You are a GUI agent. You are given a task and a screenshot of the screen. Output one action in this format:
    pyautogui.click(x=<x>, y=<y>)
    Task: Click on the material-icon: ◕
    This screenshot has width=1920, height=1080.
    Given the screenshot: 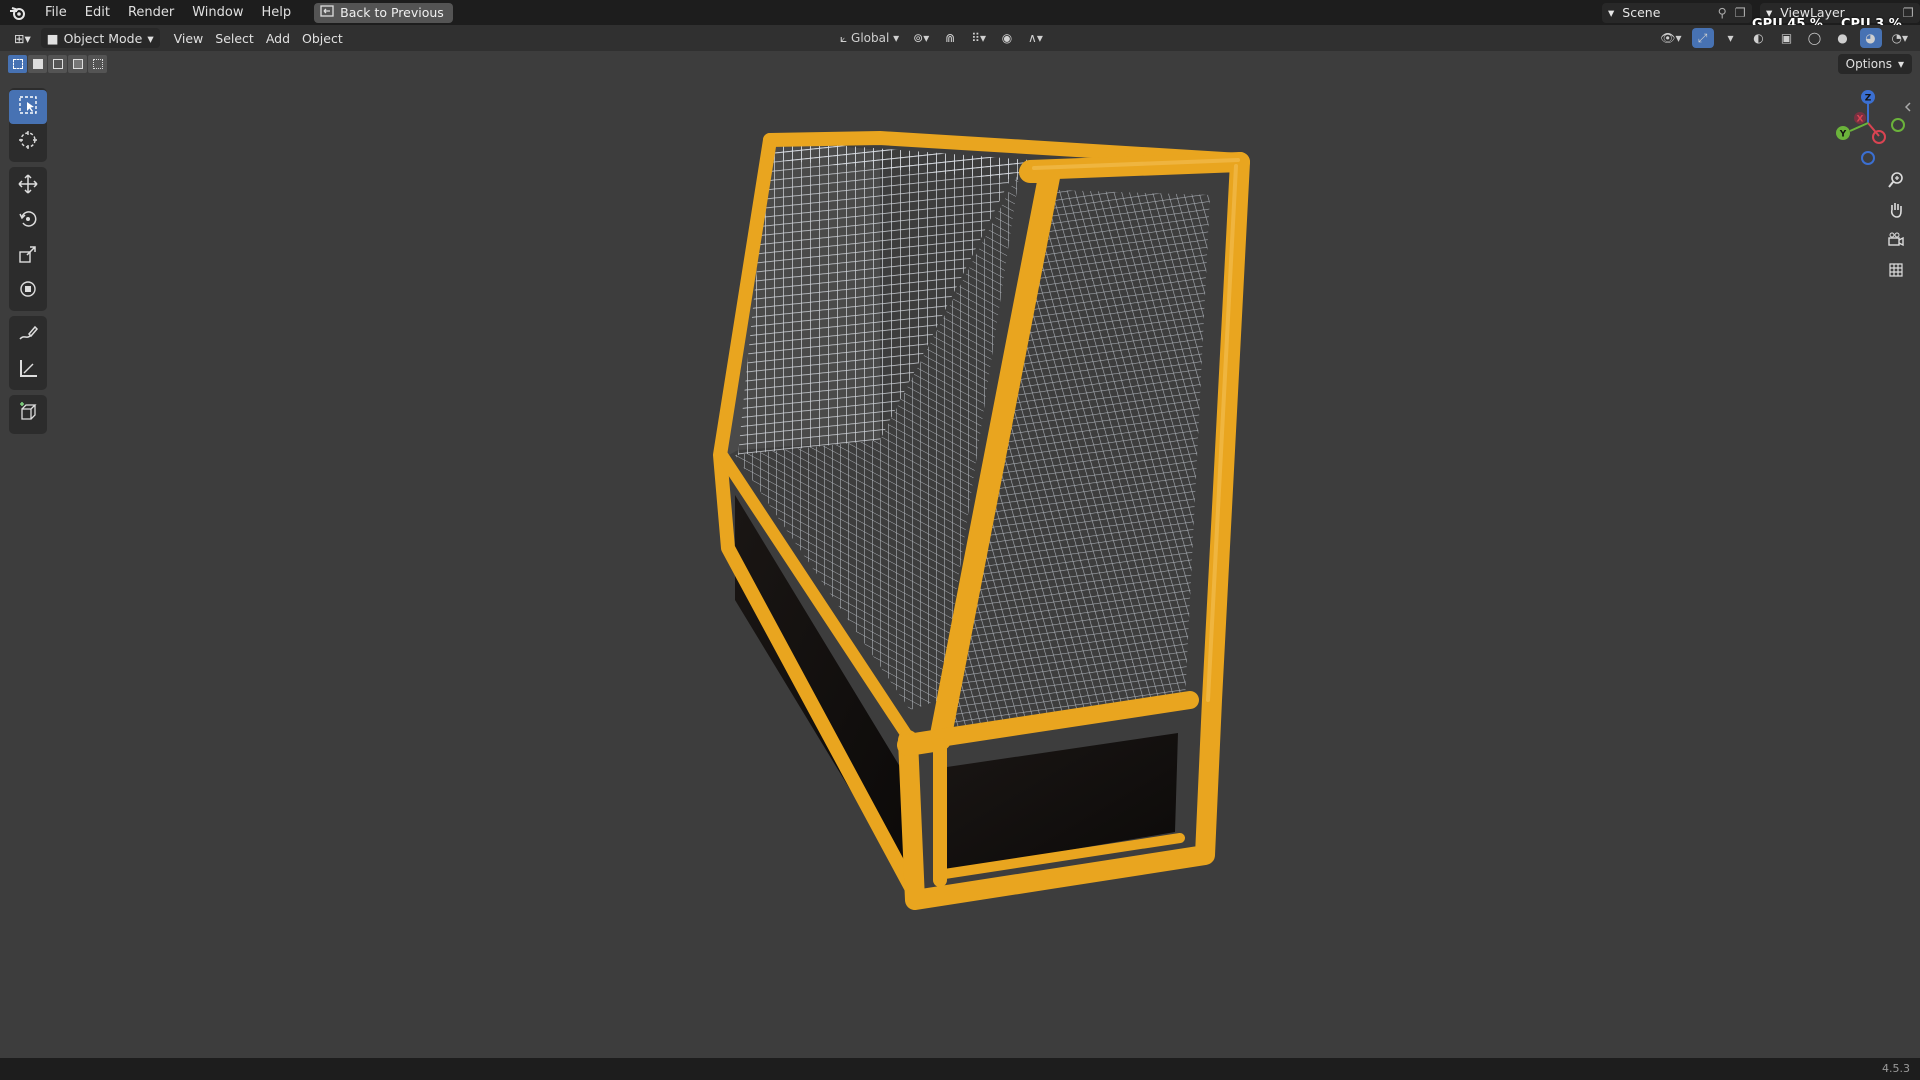 What is the action you would take?
    pyautogui.click(x=1870, y=38)
    